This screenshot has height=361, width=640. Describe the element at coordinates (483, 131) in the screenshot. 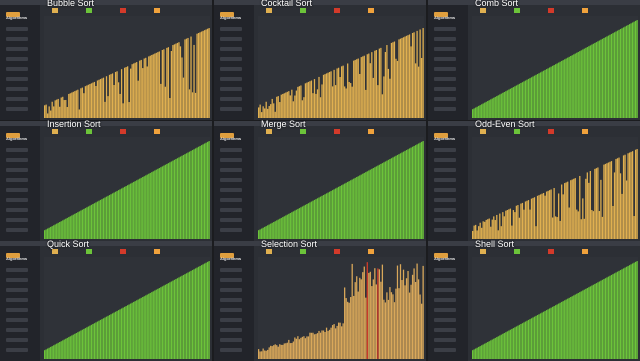

I see `unsorted-swatch` at that location.